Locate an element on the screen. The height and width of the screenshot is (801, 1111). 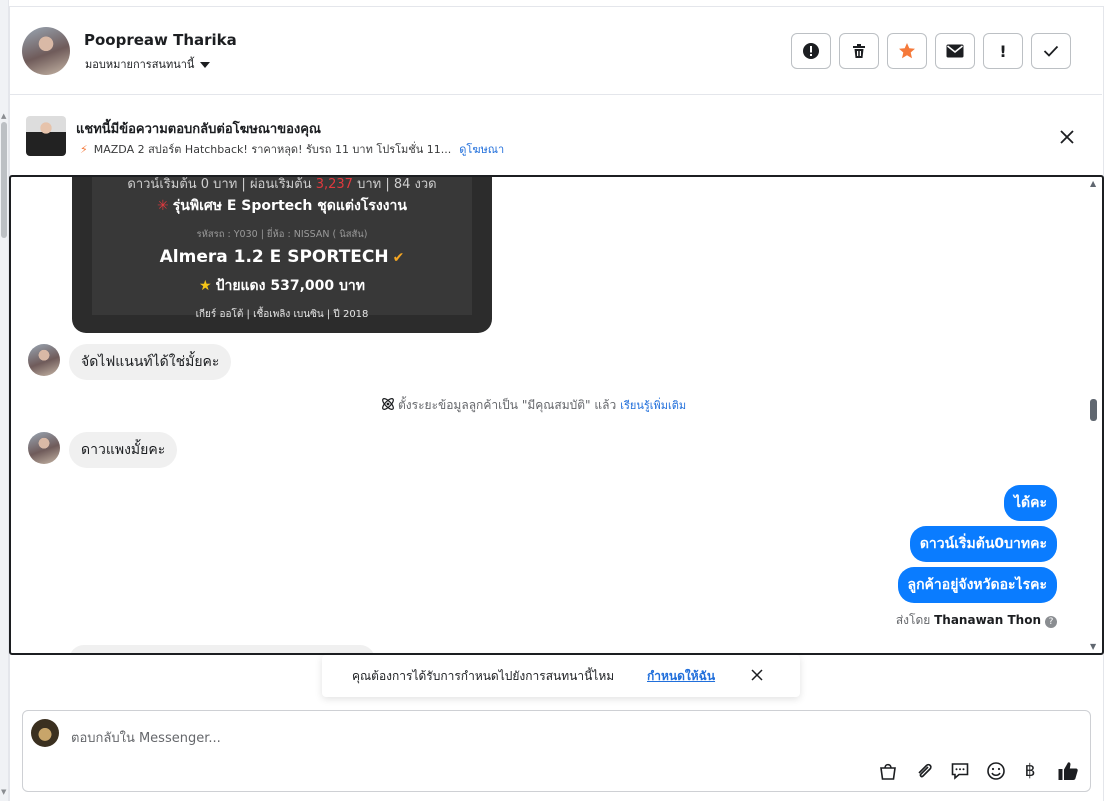
incoming-message-partial is located at coordinates (222, 649).